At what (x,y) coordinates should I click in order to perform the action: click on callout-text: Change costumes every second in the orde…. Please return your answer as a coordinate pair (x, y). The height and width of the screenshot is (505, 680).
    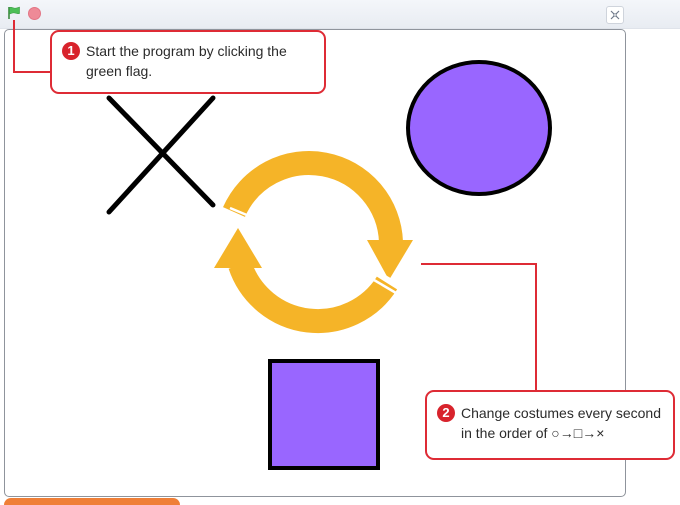
    Looking at the image, I should click on (561, 423).